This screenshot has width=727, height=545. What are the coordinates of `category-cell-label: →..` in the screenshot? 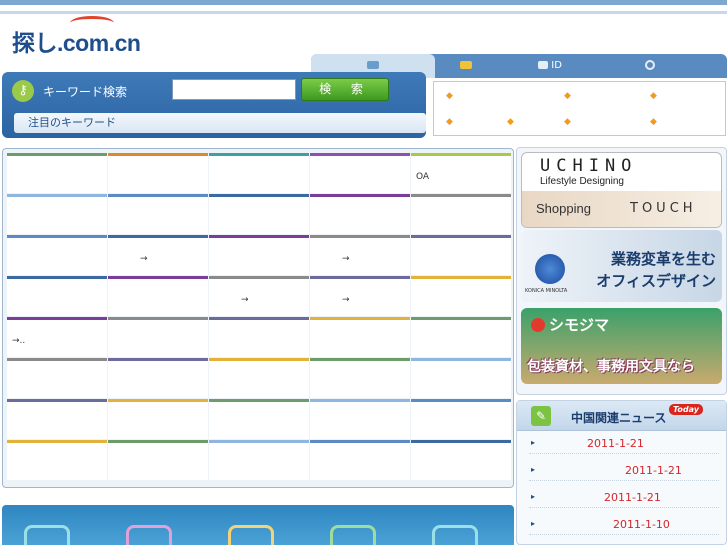 It's located at (19, 341).